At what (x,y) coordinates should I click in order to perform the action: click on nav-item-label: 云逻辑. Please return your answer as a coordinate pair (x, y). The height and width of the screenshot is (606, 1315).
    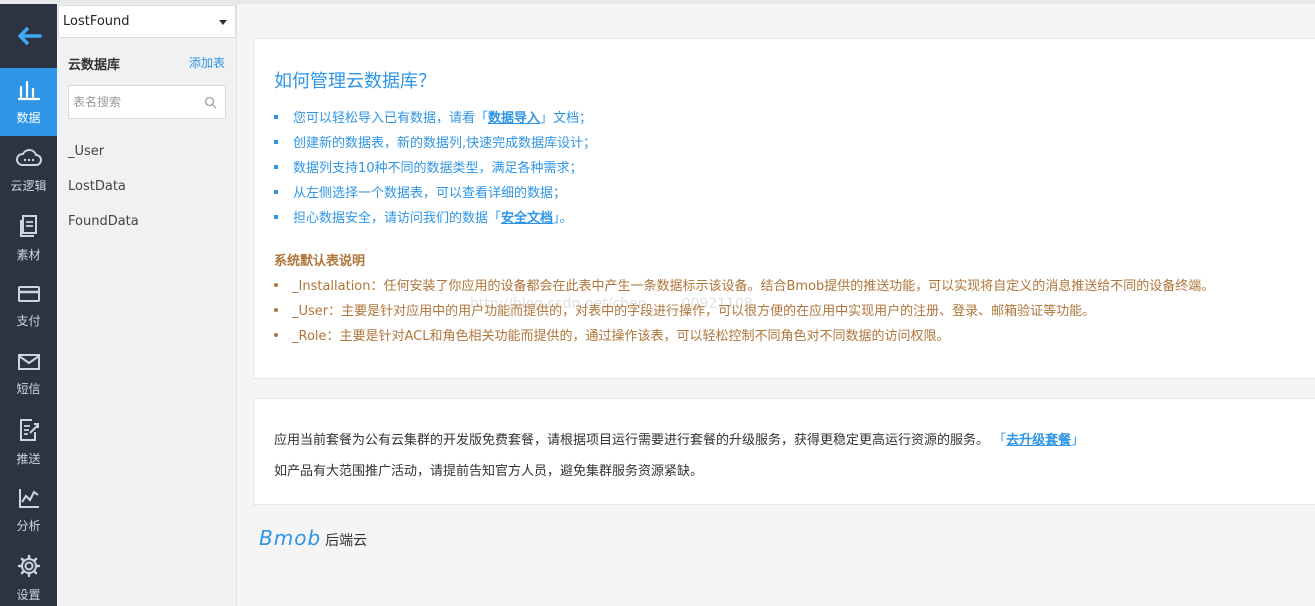
    Looking at the image, I should click on (28, 185).